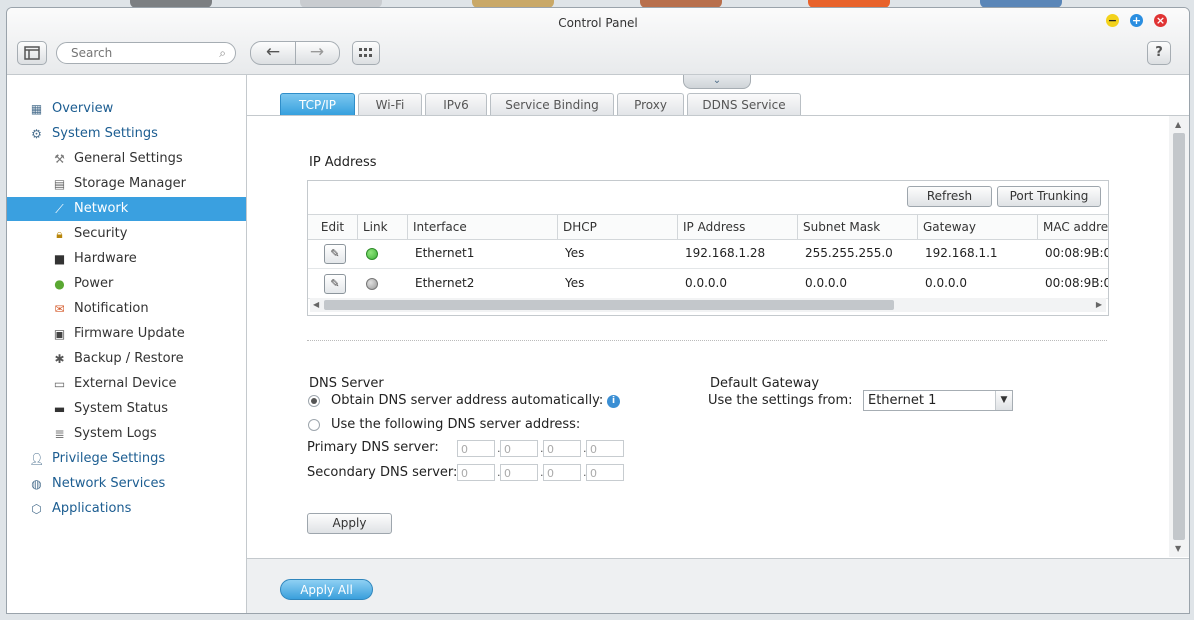 Image resolution: width=1194 pixels, height=620 pixels. I want to click on scroll-right-icon: ▶, so click(1099, 304).